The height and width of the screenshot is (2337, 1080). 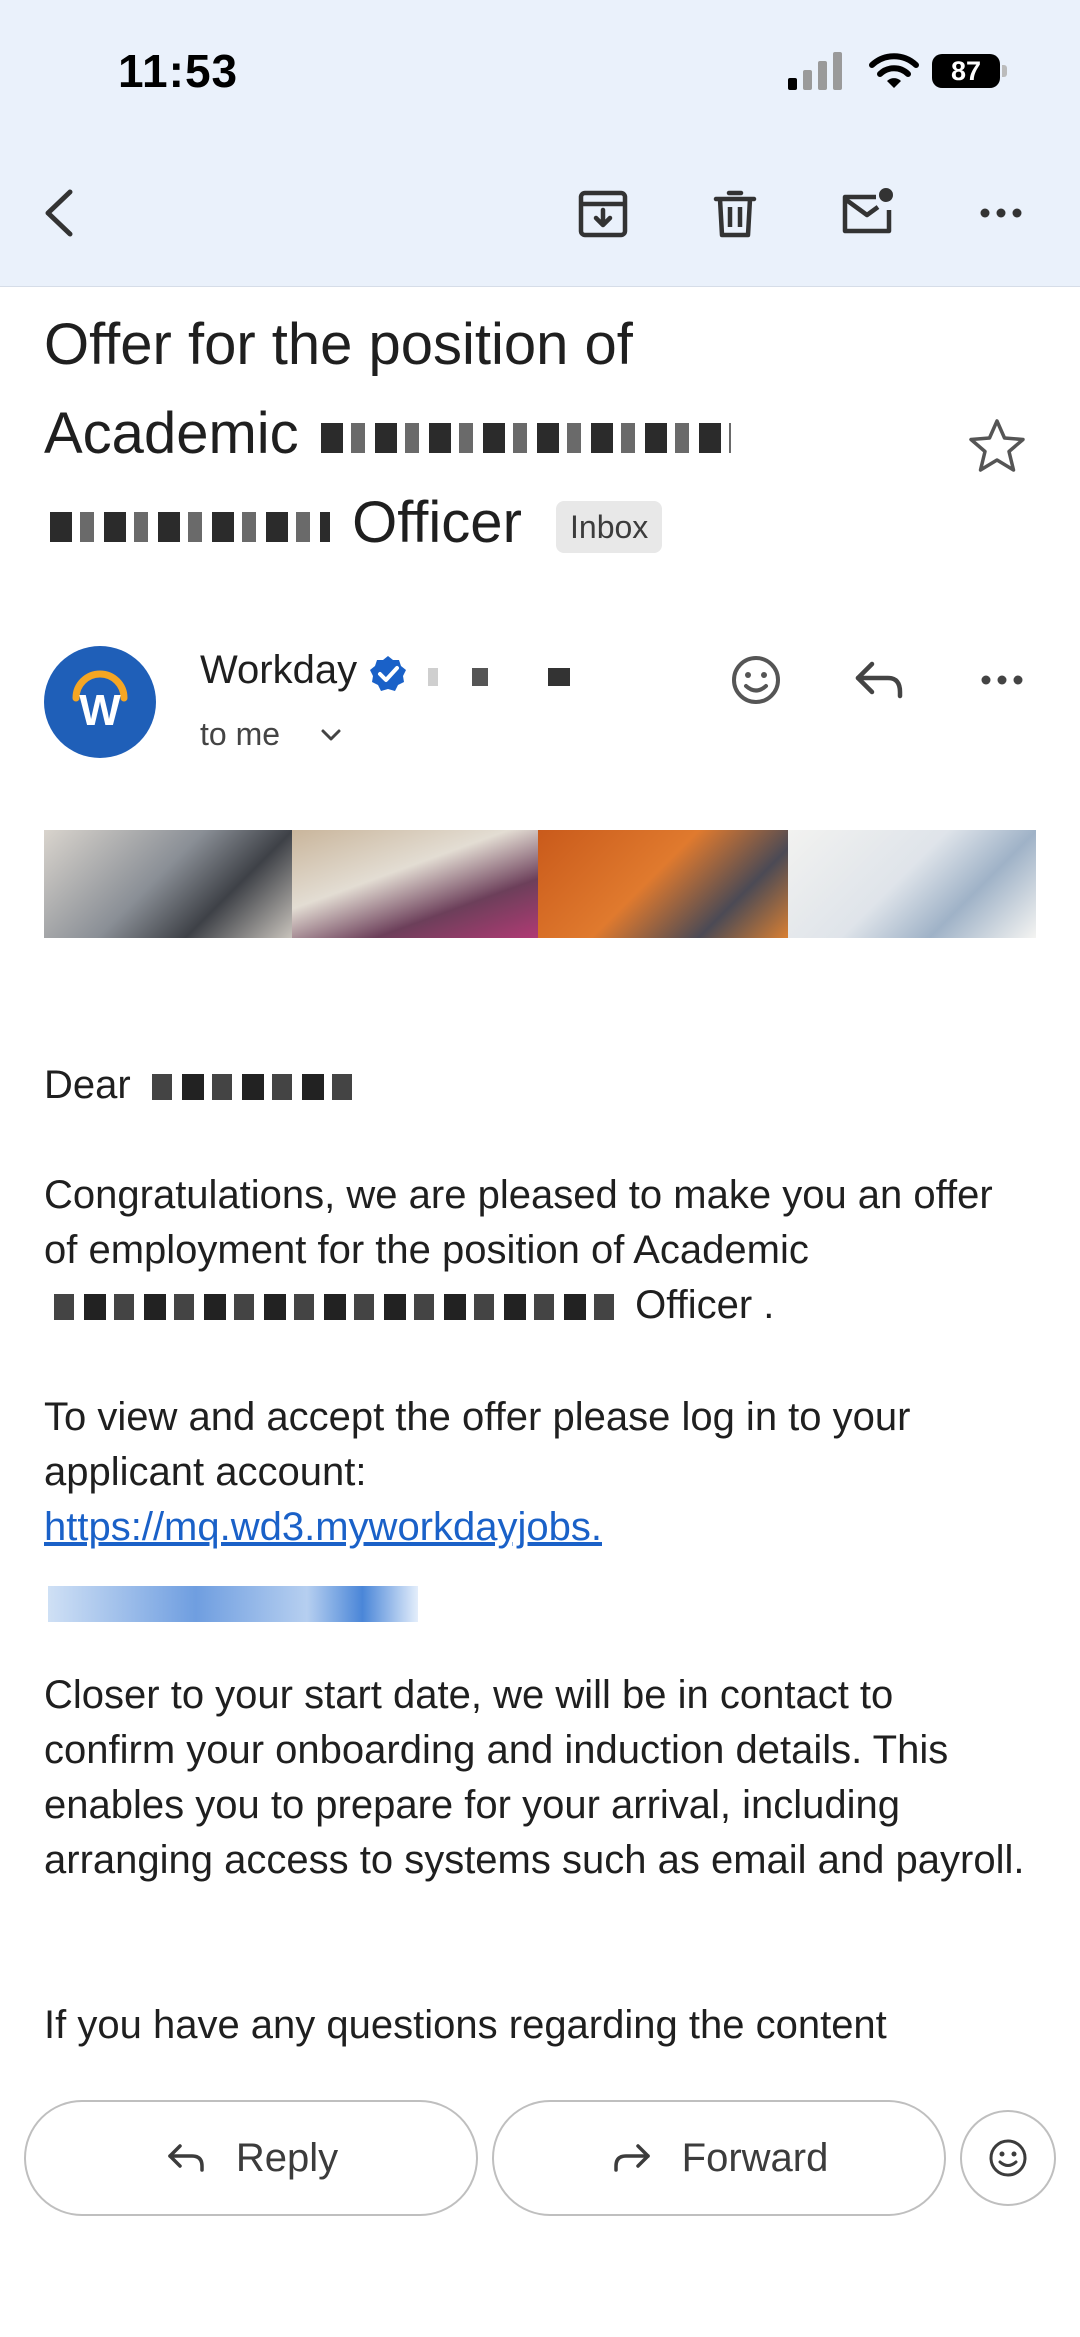 I want to click on battery-icon: 87, so click(x=971, y=71).